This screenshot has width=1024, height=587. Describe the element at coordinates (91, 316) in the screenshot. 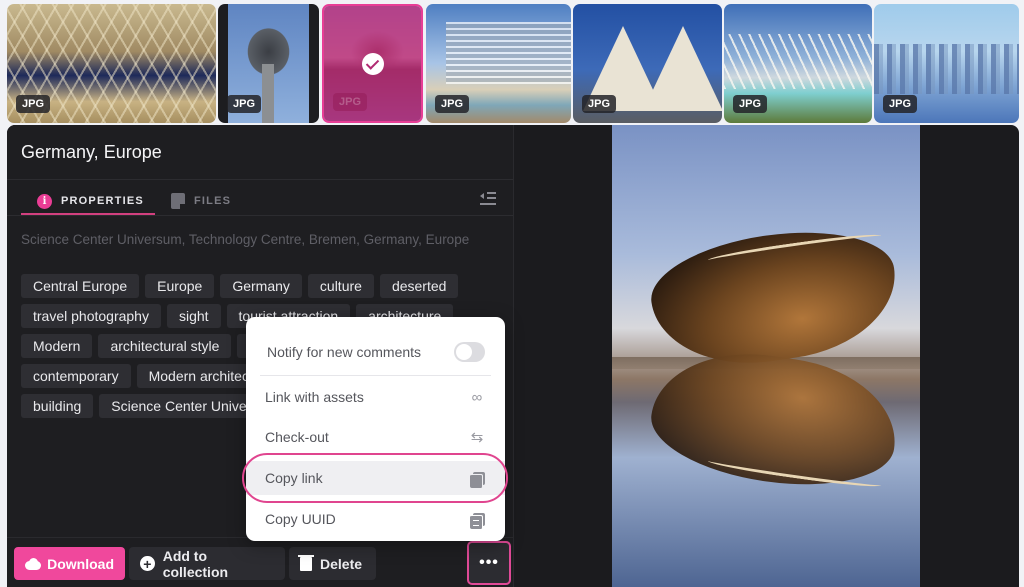

I see `tag: travel photography` at that location.